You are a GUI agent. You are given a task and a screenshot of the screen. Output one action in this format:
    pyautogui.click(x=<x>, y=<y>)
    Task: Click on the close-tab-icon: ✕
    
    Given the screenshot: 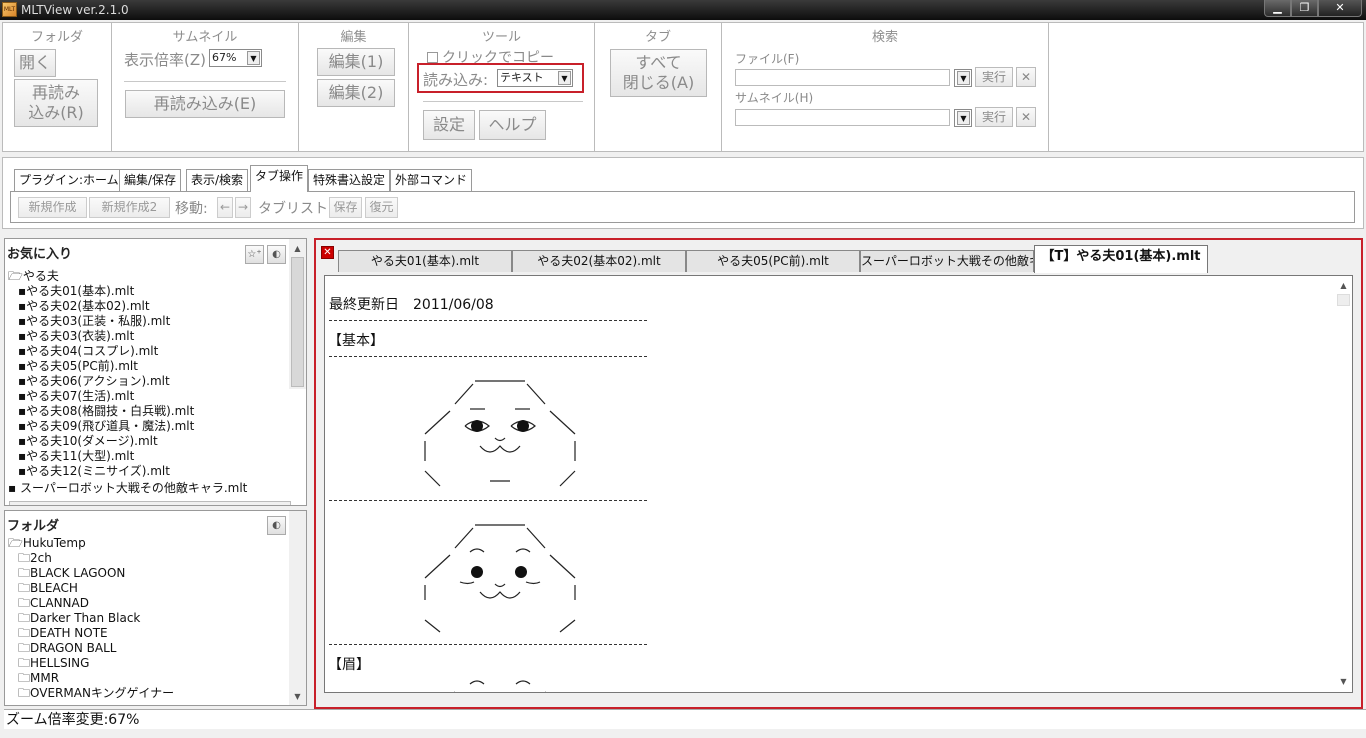 What is the action you would take?
    pyautogui.click(x=327, y=252)
    